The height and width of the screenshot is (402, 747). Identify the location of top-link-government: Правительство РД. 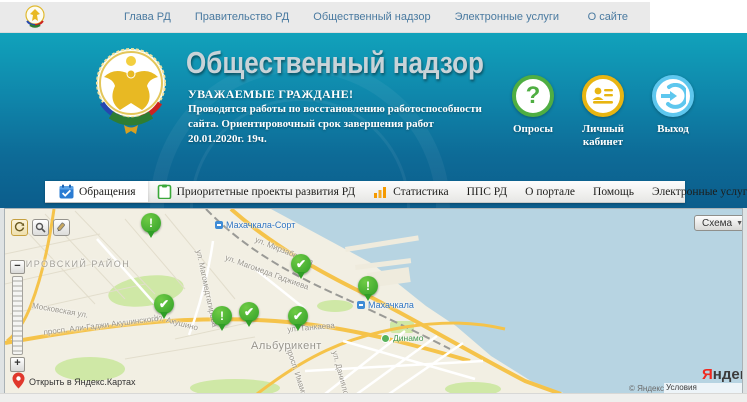
(242, 17).